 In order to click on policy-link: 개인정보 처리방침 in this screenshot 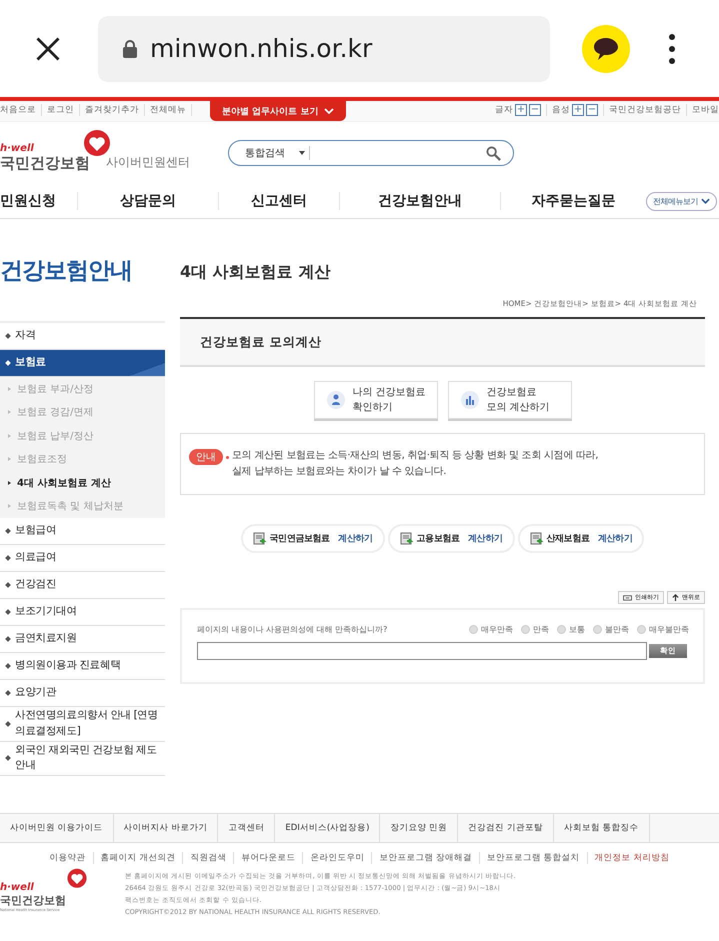, I will do `click(632, 858)`.